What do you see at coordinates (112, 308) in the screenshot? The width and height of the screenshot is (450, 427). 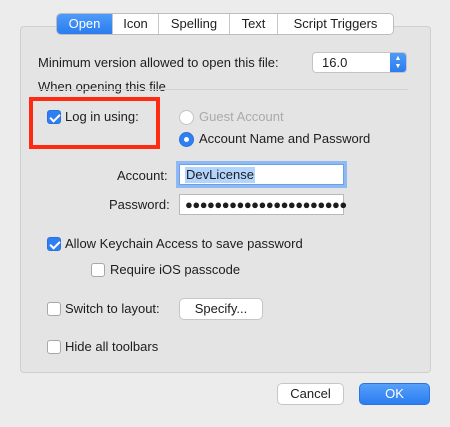 I see `switch-layout-label: Switch to layout:` at bounding box center [112, 308].